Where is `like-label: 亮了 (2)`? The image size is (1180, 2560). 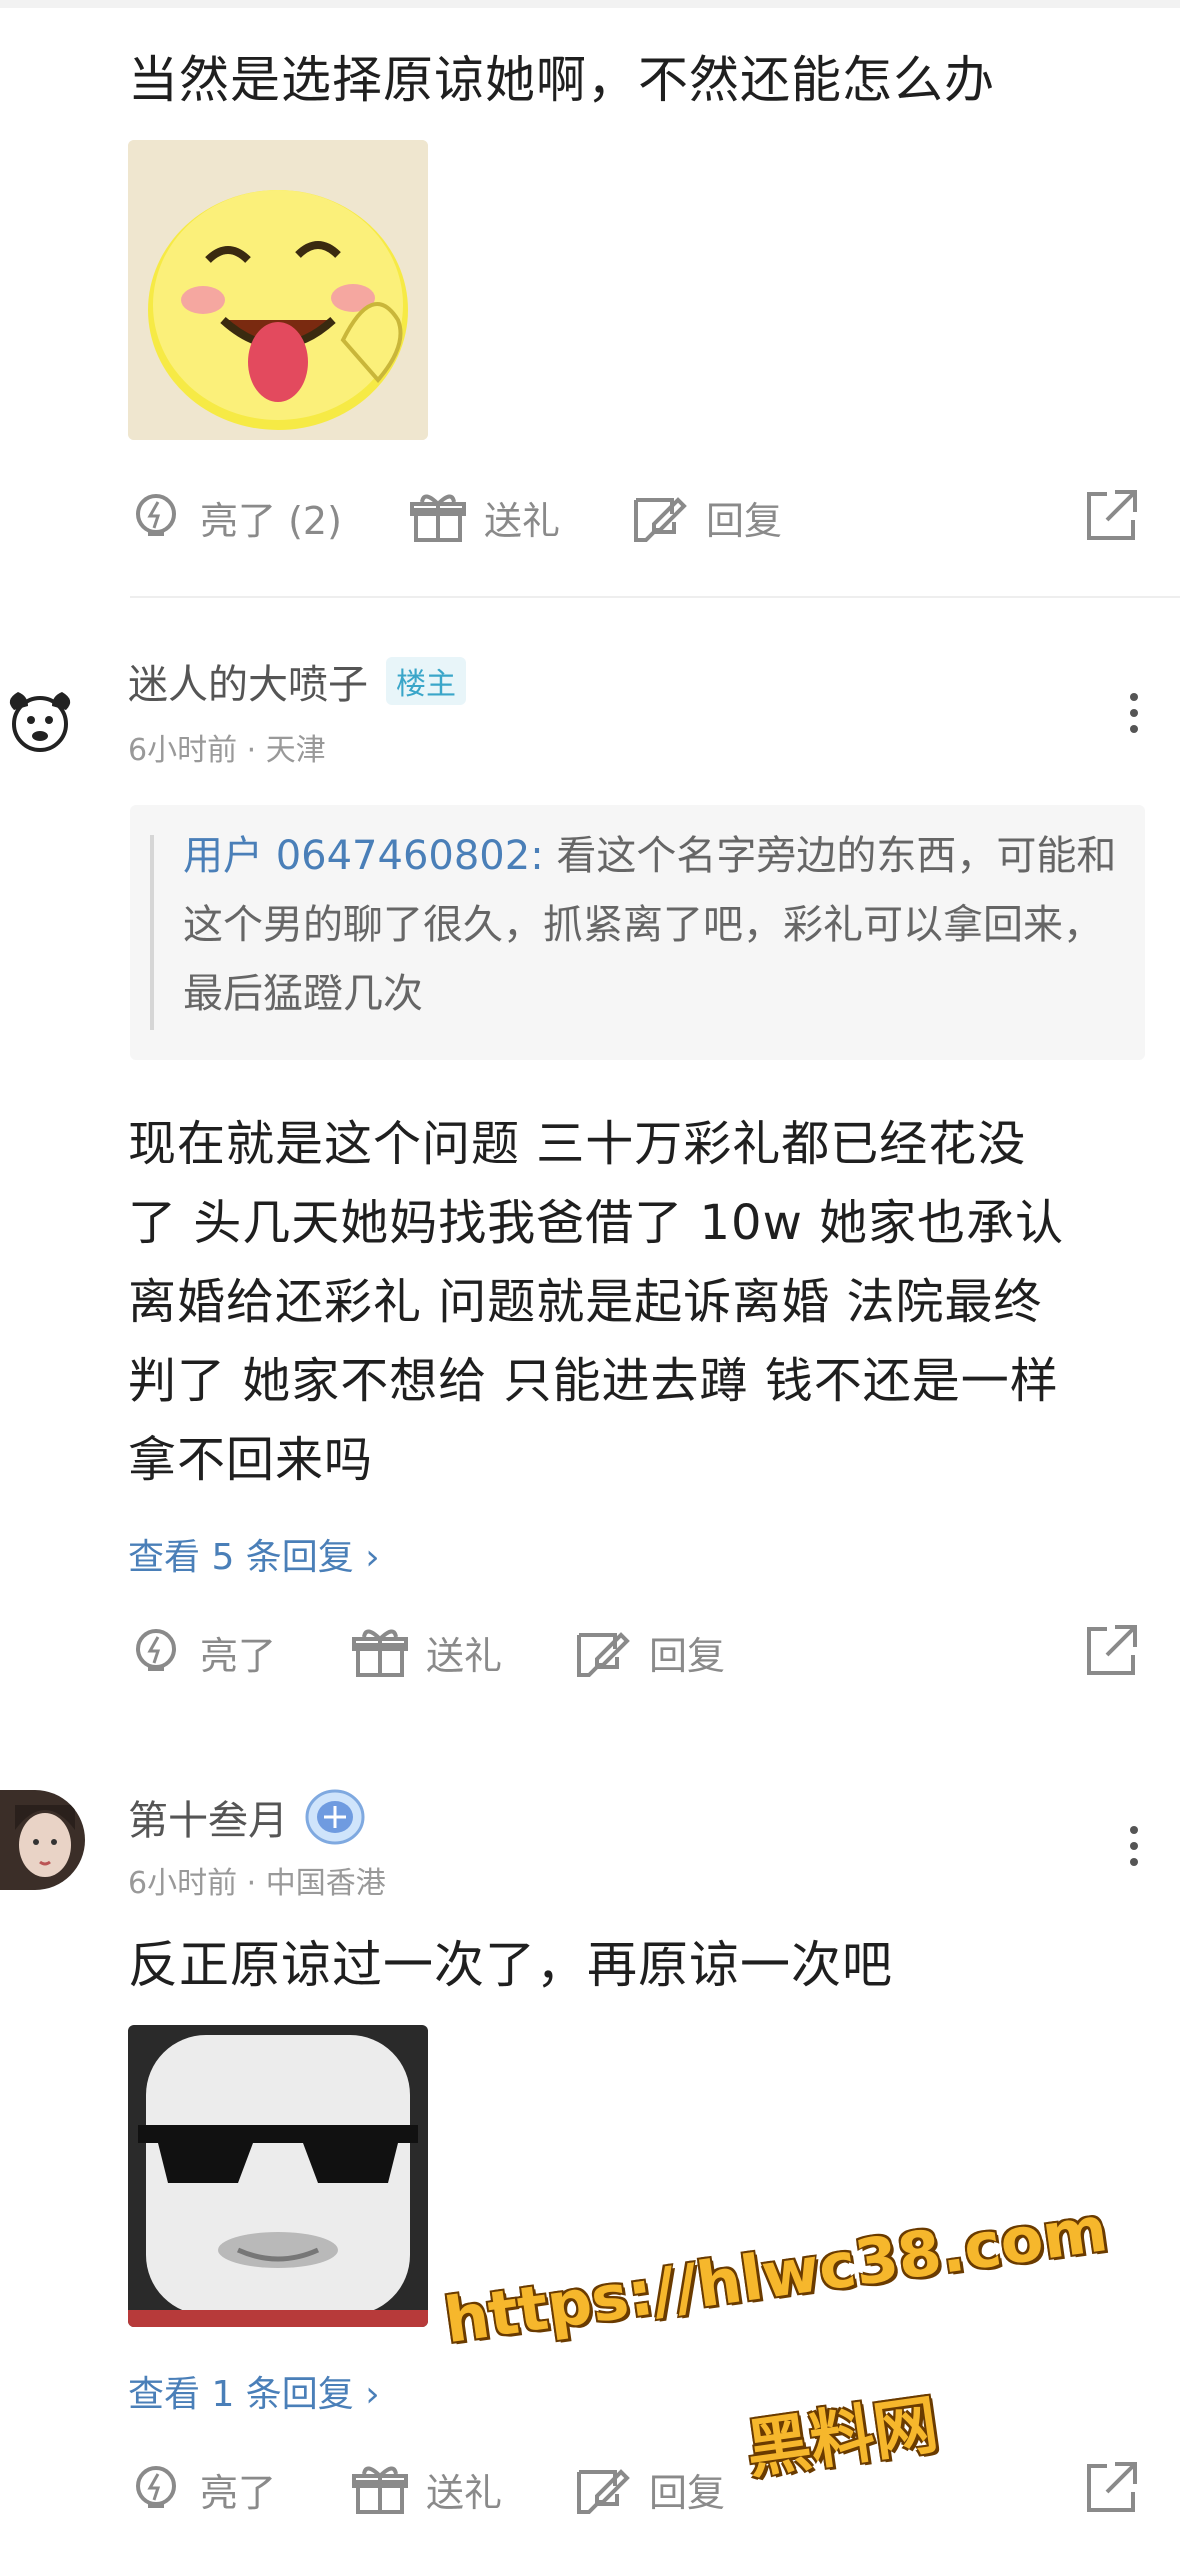
like-label: 亮了 (2) is located at coordinates (271, 521).